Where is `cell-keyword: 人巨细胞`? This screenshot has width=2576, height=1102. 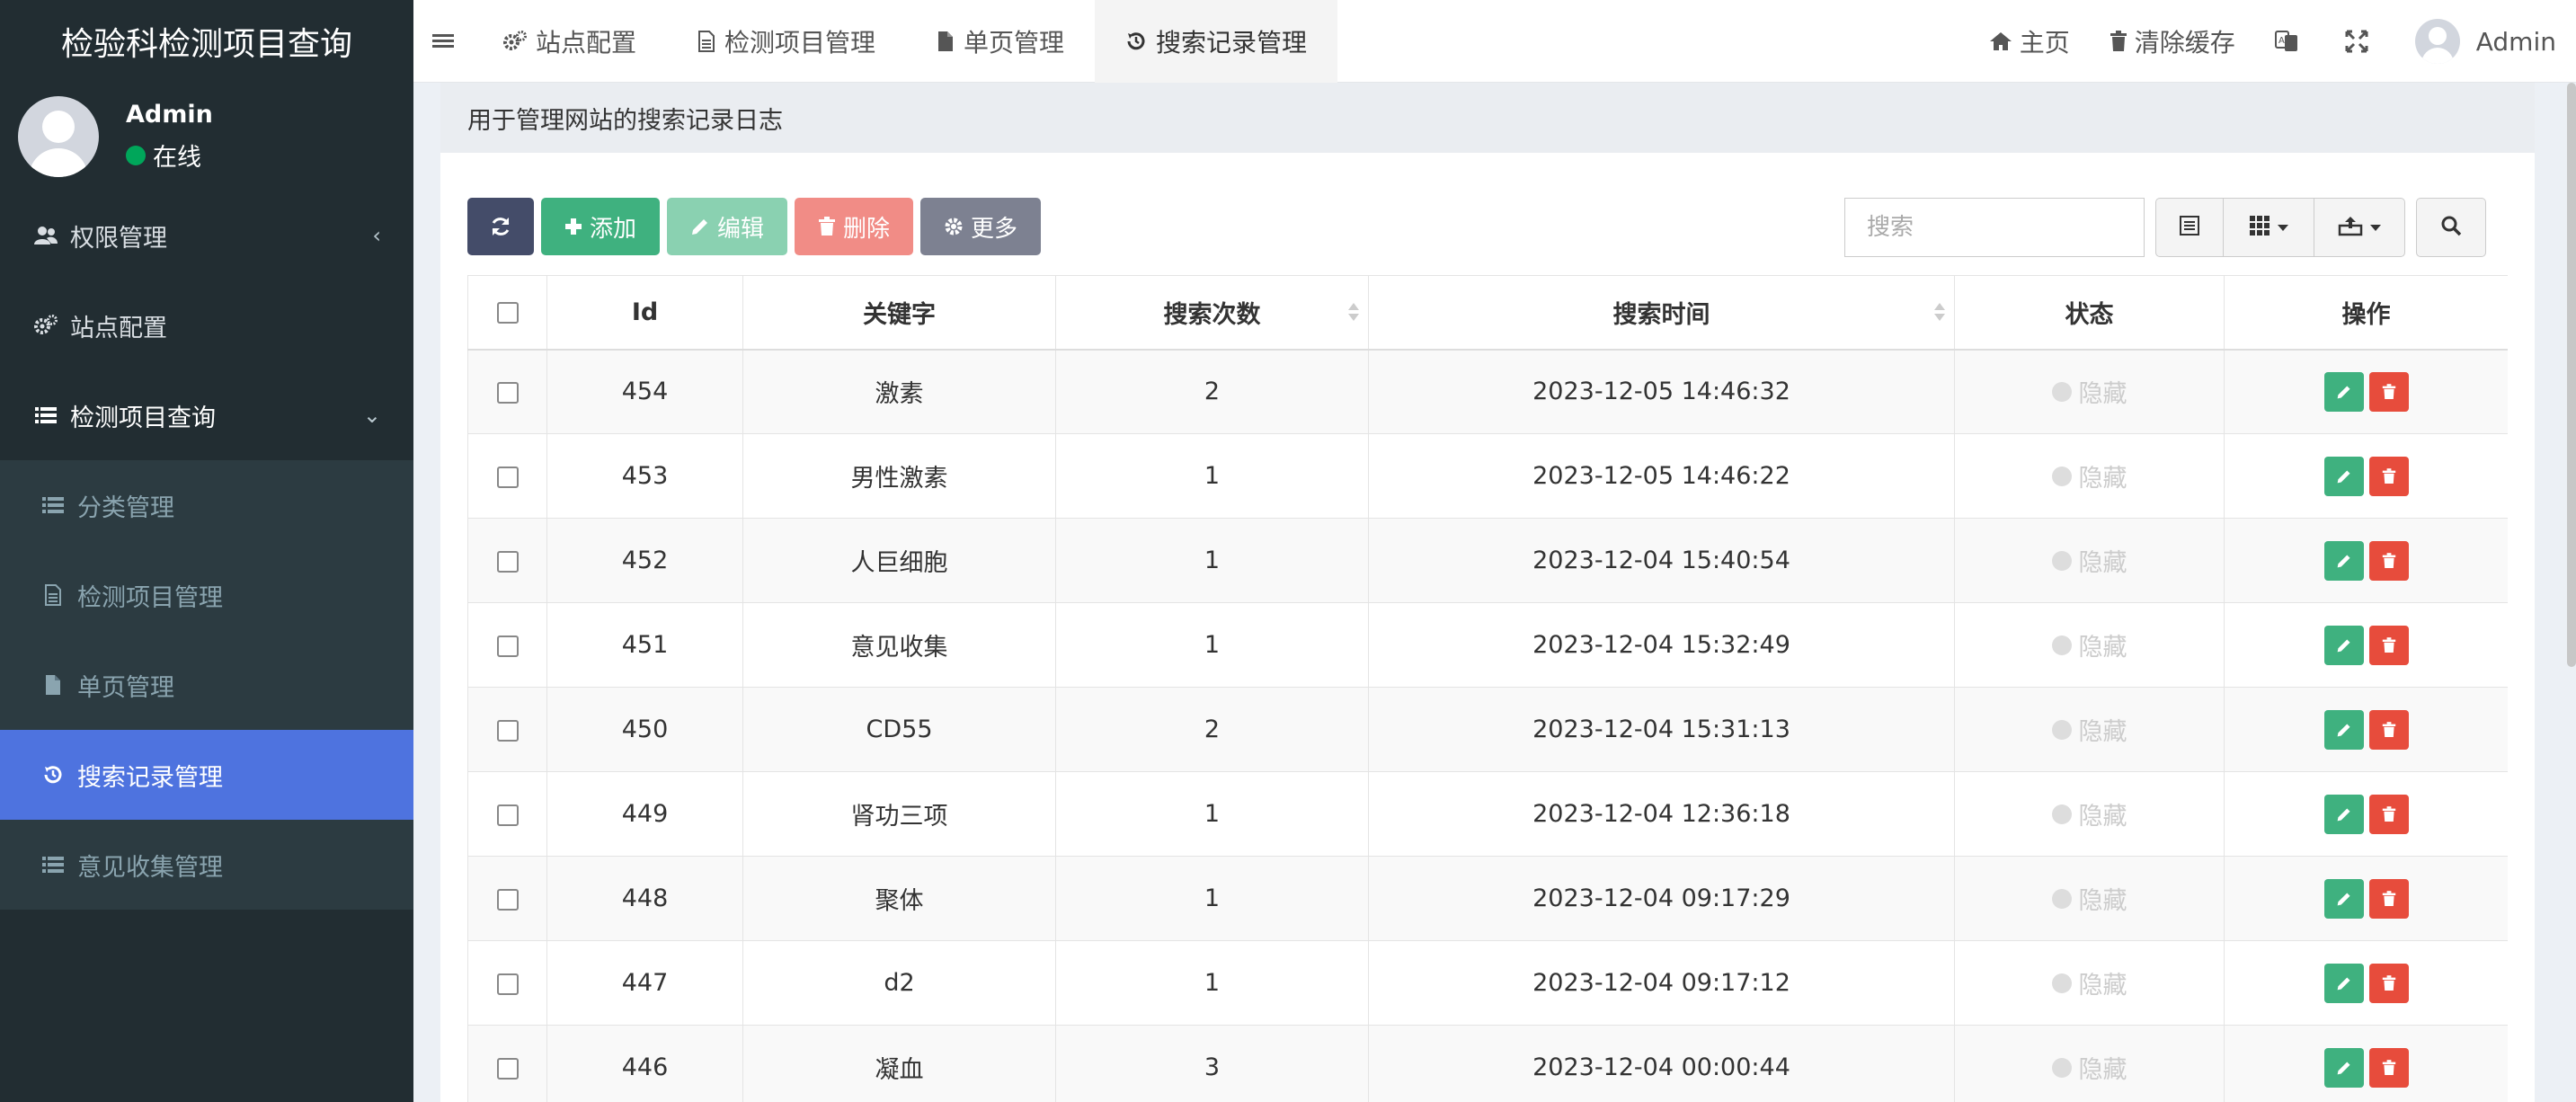
cell-keyword: 人巨细胞 is located at coordinates (899, 560).